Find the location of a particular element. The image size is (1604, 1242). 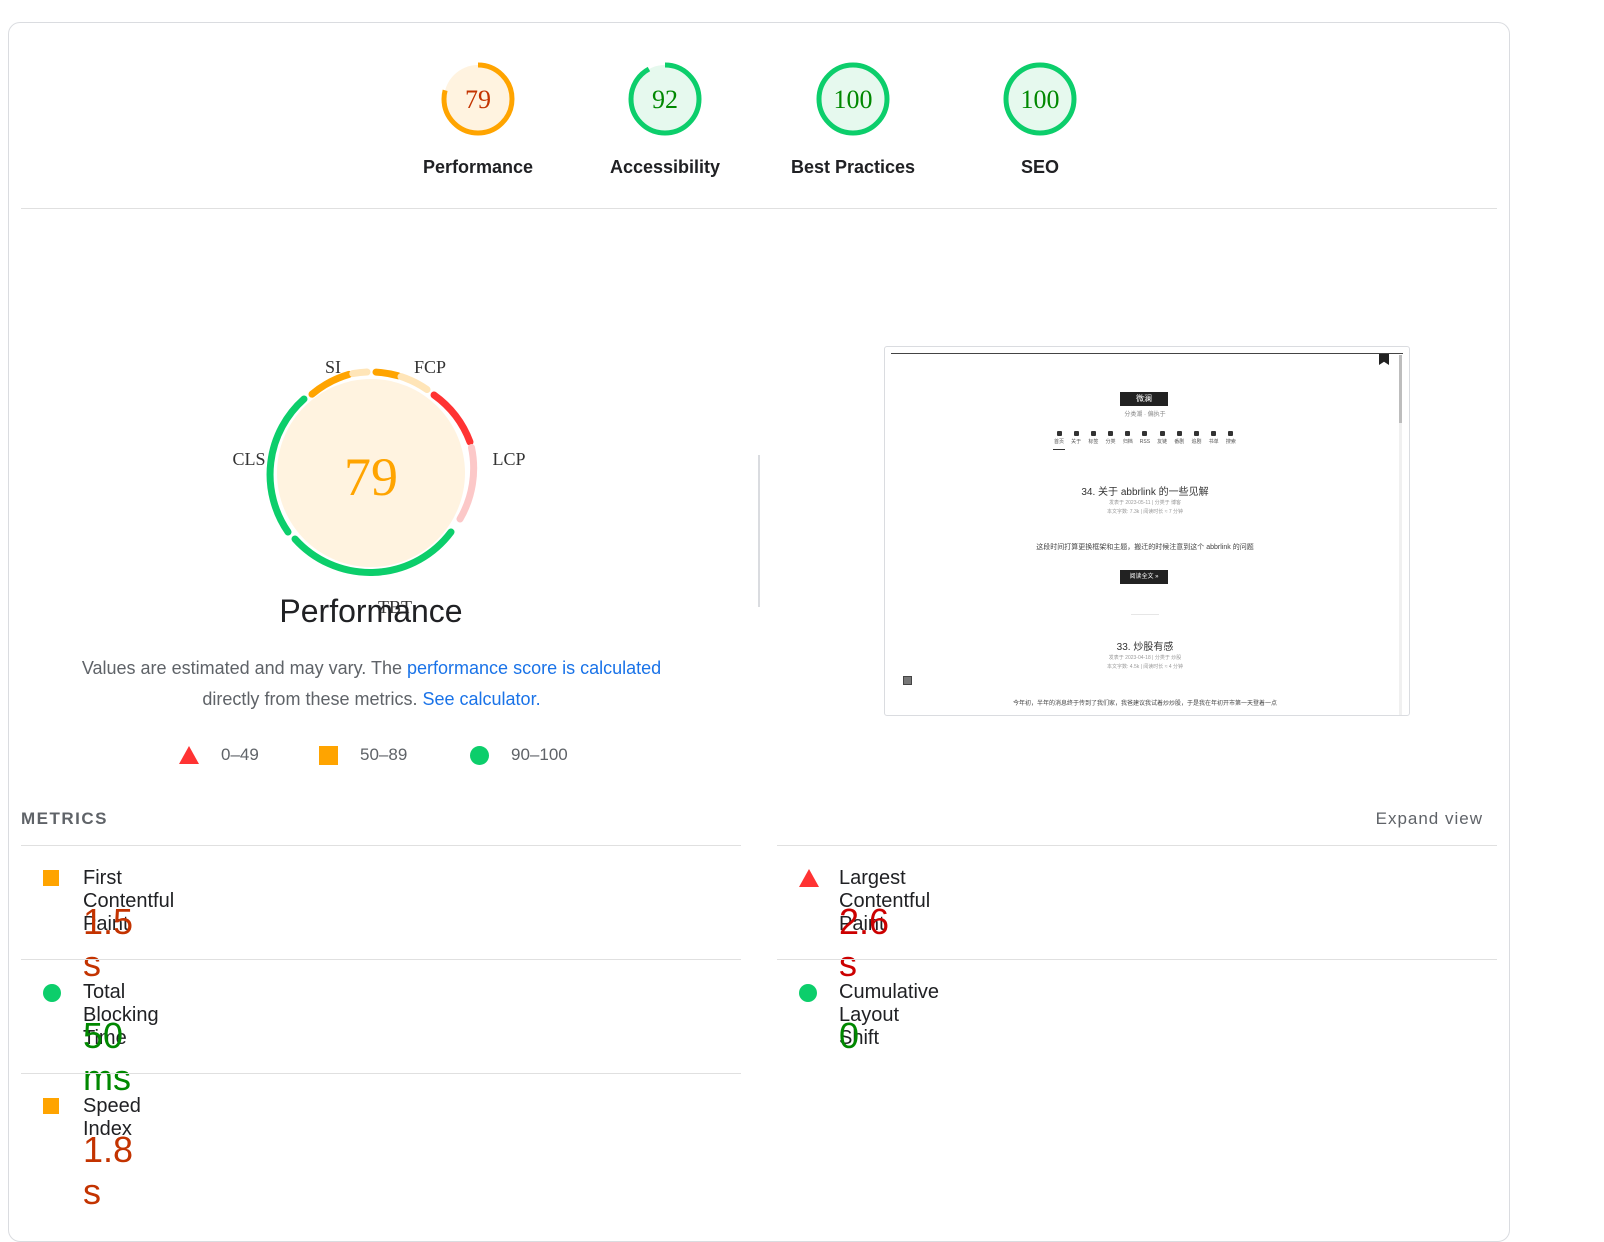

post-1-title: 34. 关于 abbrlink 的一些见解 is located at coordinates (1145, 492).